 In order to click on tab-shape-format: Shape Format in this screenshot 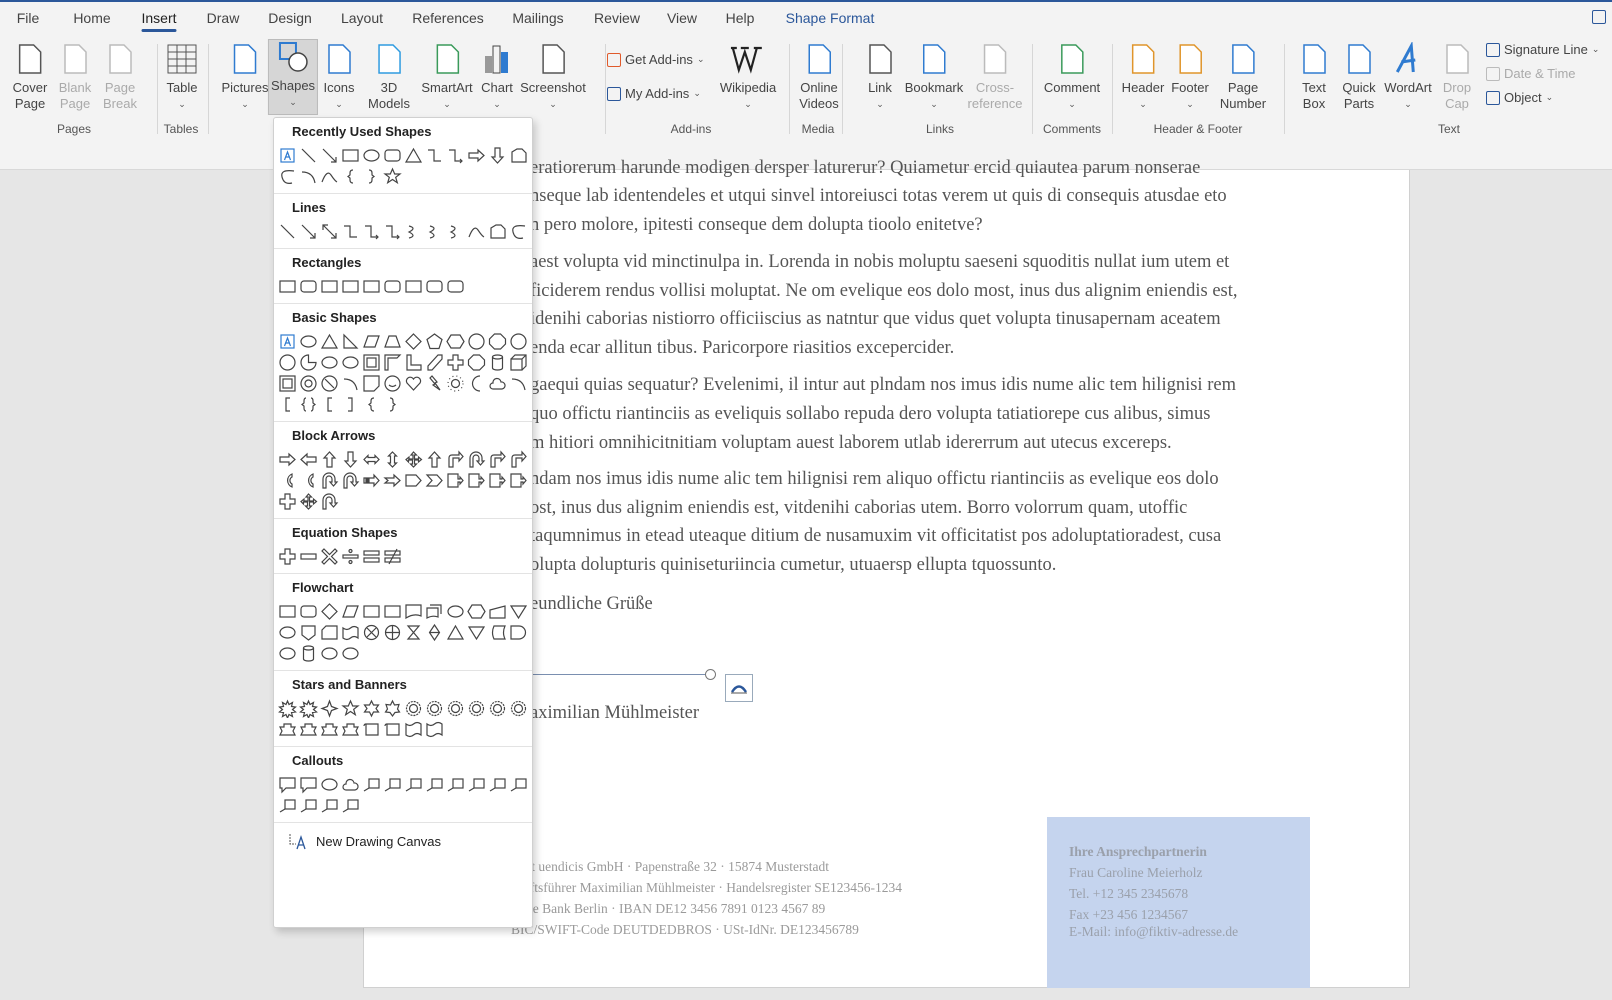, I will do `click(830, 18)`.